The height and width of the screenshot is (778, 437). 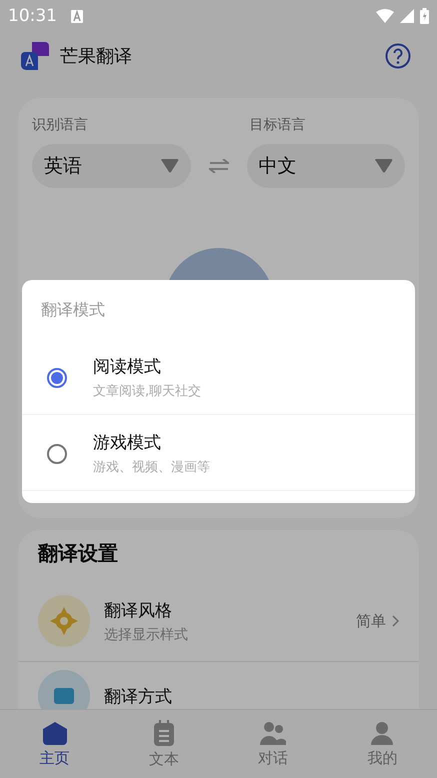 I want to click on notepad-icon, so click(x=164, y=733).